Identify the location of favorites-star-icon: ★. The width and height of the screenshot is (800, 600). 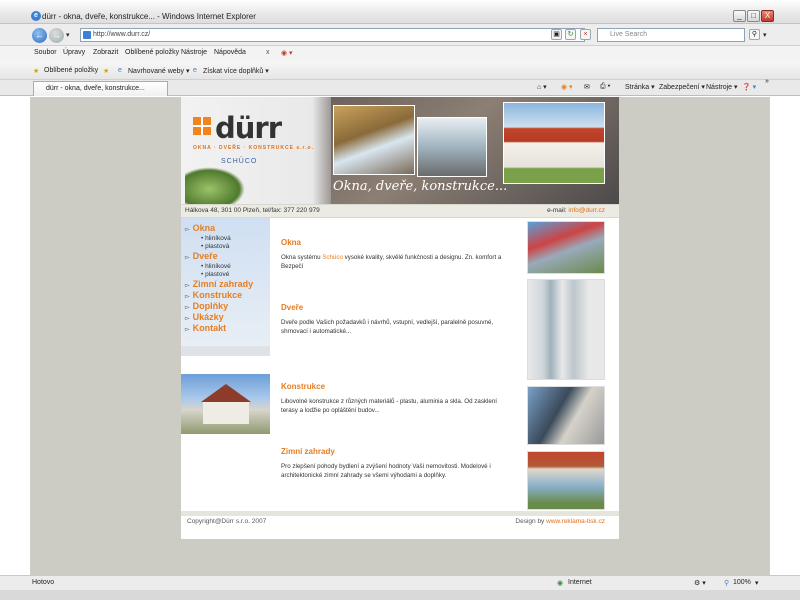
(36, 71).